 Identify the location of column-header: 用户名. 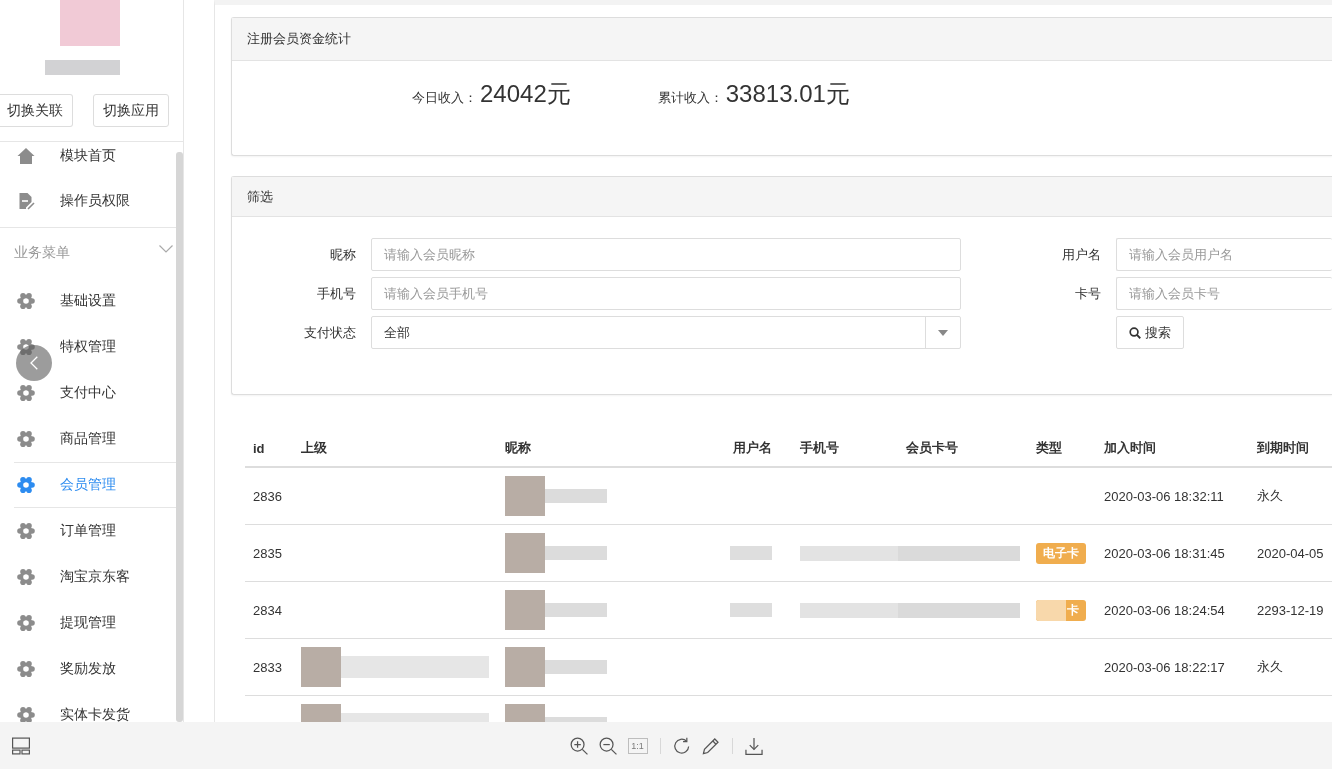
(752, 447).